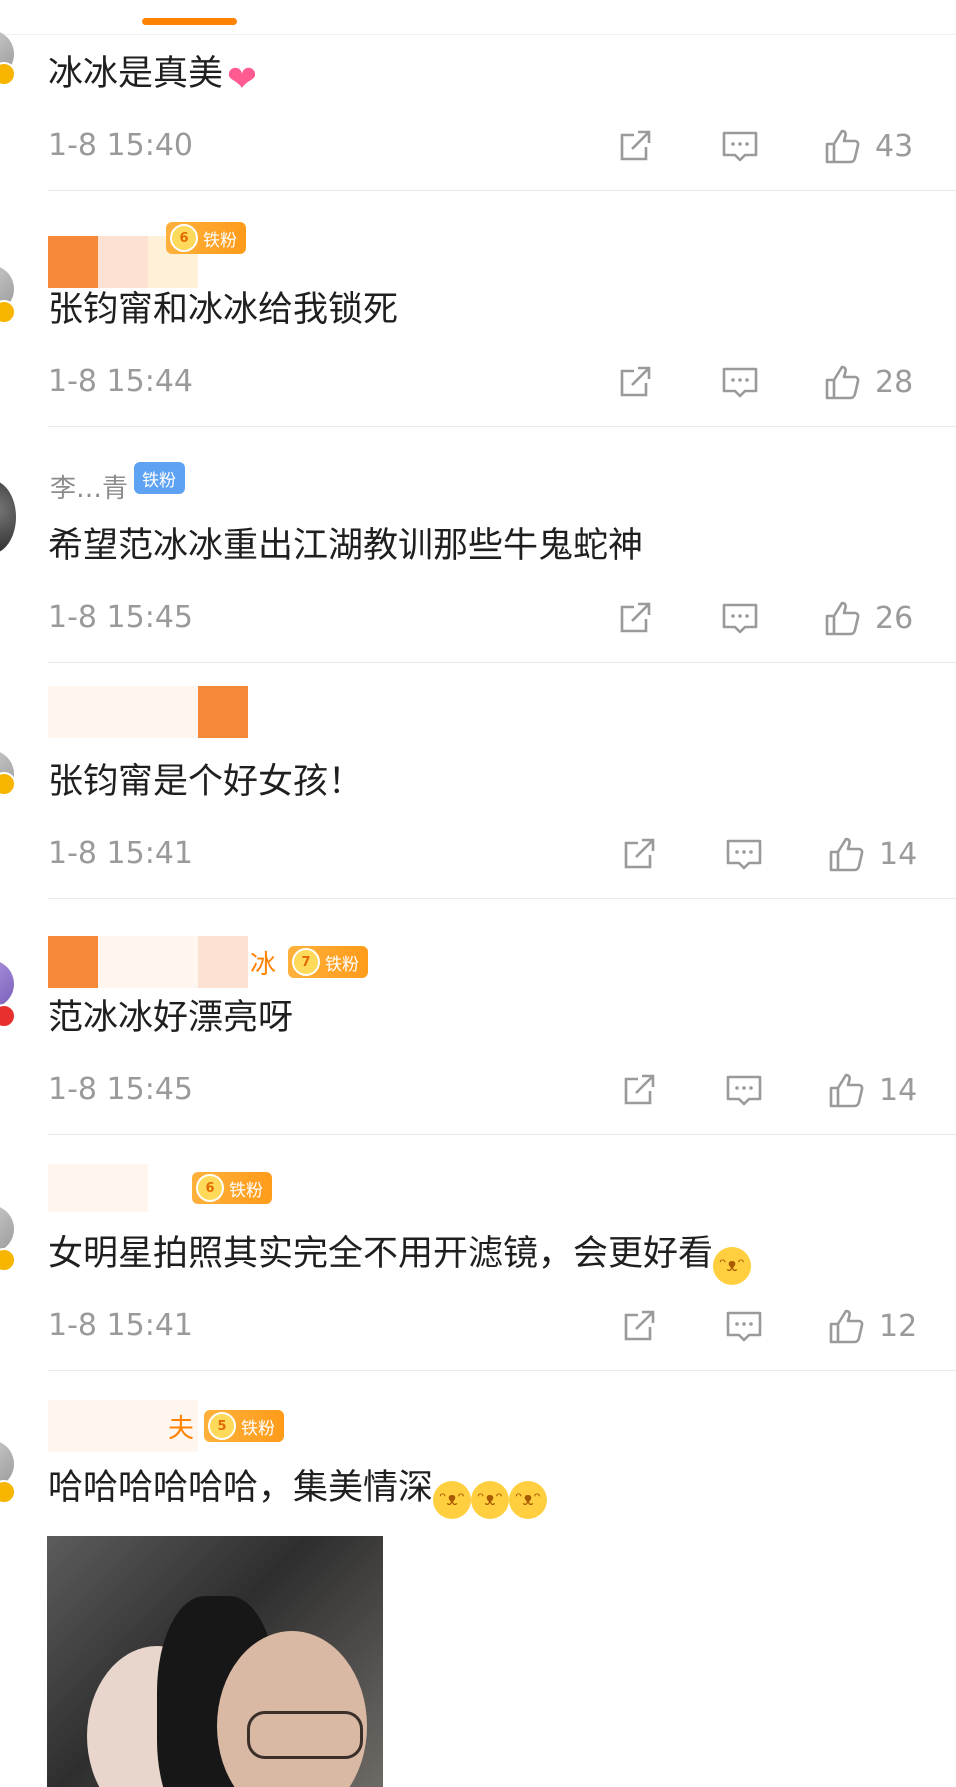 The image size is (956, 1787). Describe the element at coordinates (305, 1735) in the screenshot. I see `photo-glasses` at that location.